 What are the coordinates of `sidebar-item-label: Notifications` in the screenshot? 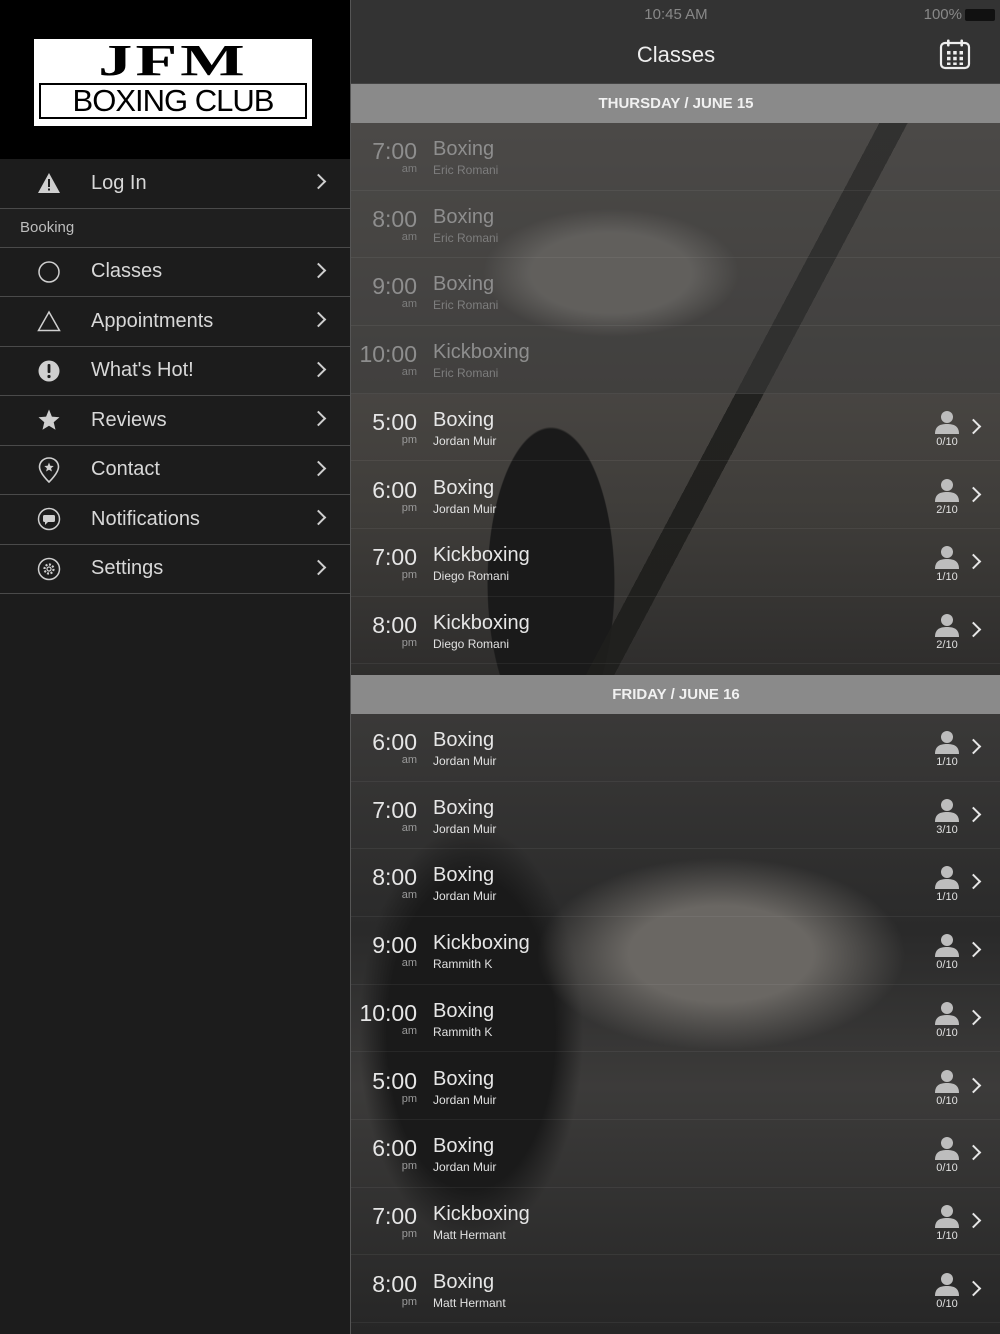 It's located at (145, 518).